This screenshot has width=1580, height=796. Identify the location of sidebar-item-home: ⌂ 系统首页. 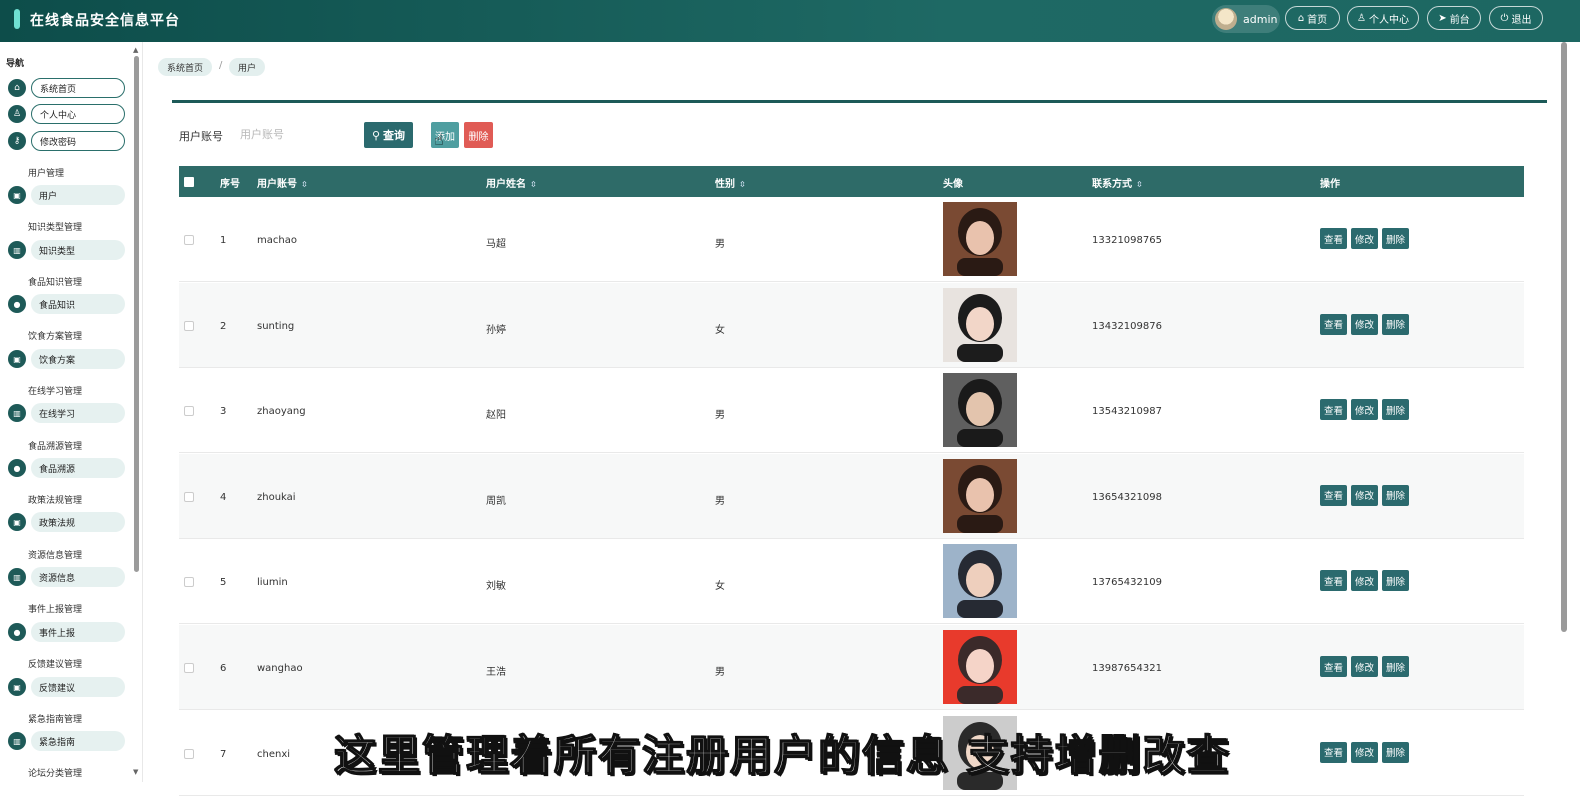
(66, 88).